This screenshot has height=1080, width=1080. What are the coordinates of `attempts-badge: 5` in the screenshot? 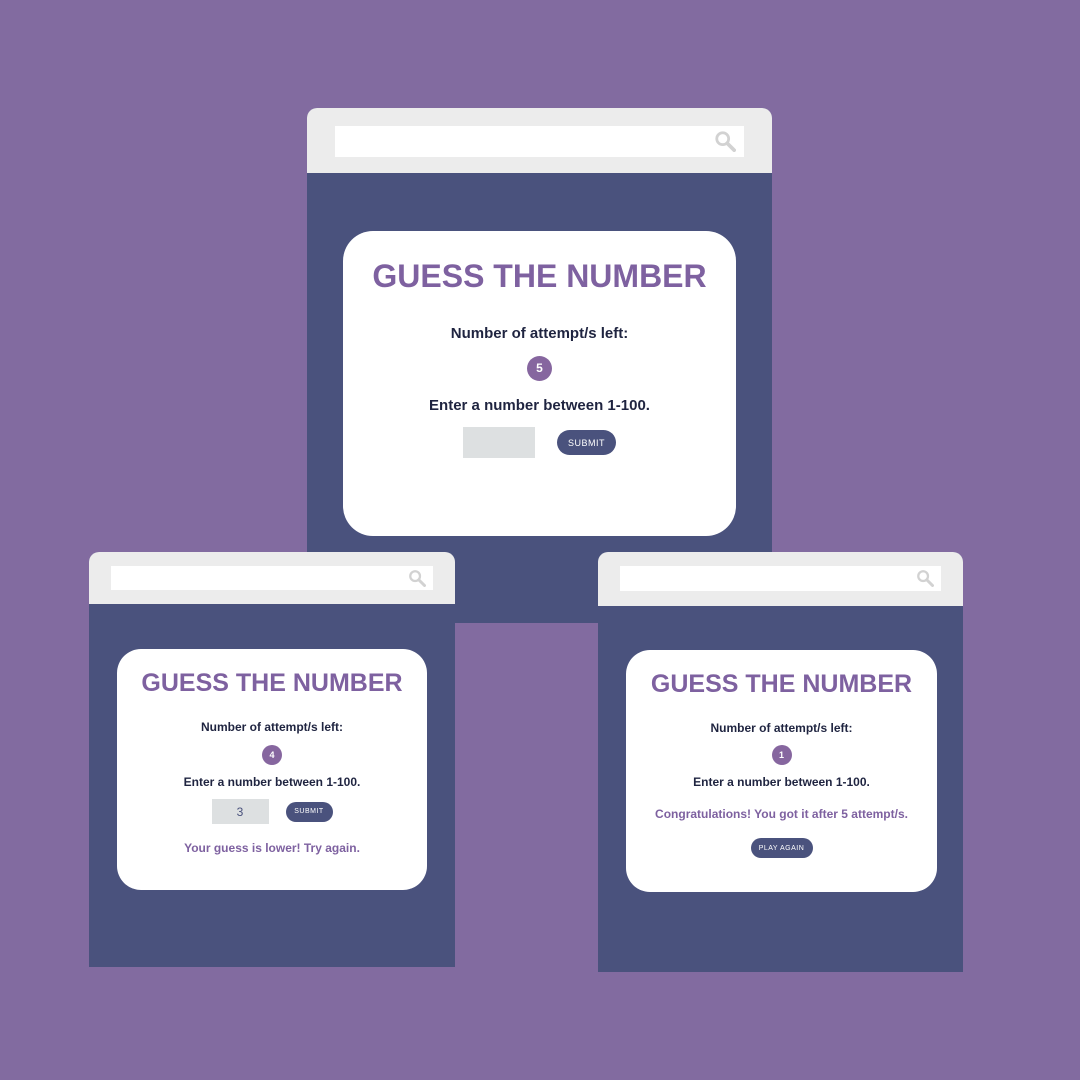 It's located at (539, 368).